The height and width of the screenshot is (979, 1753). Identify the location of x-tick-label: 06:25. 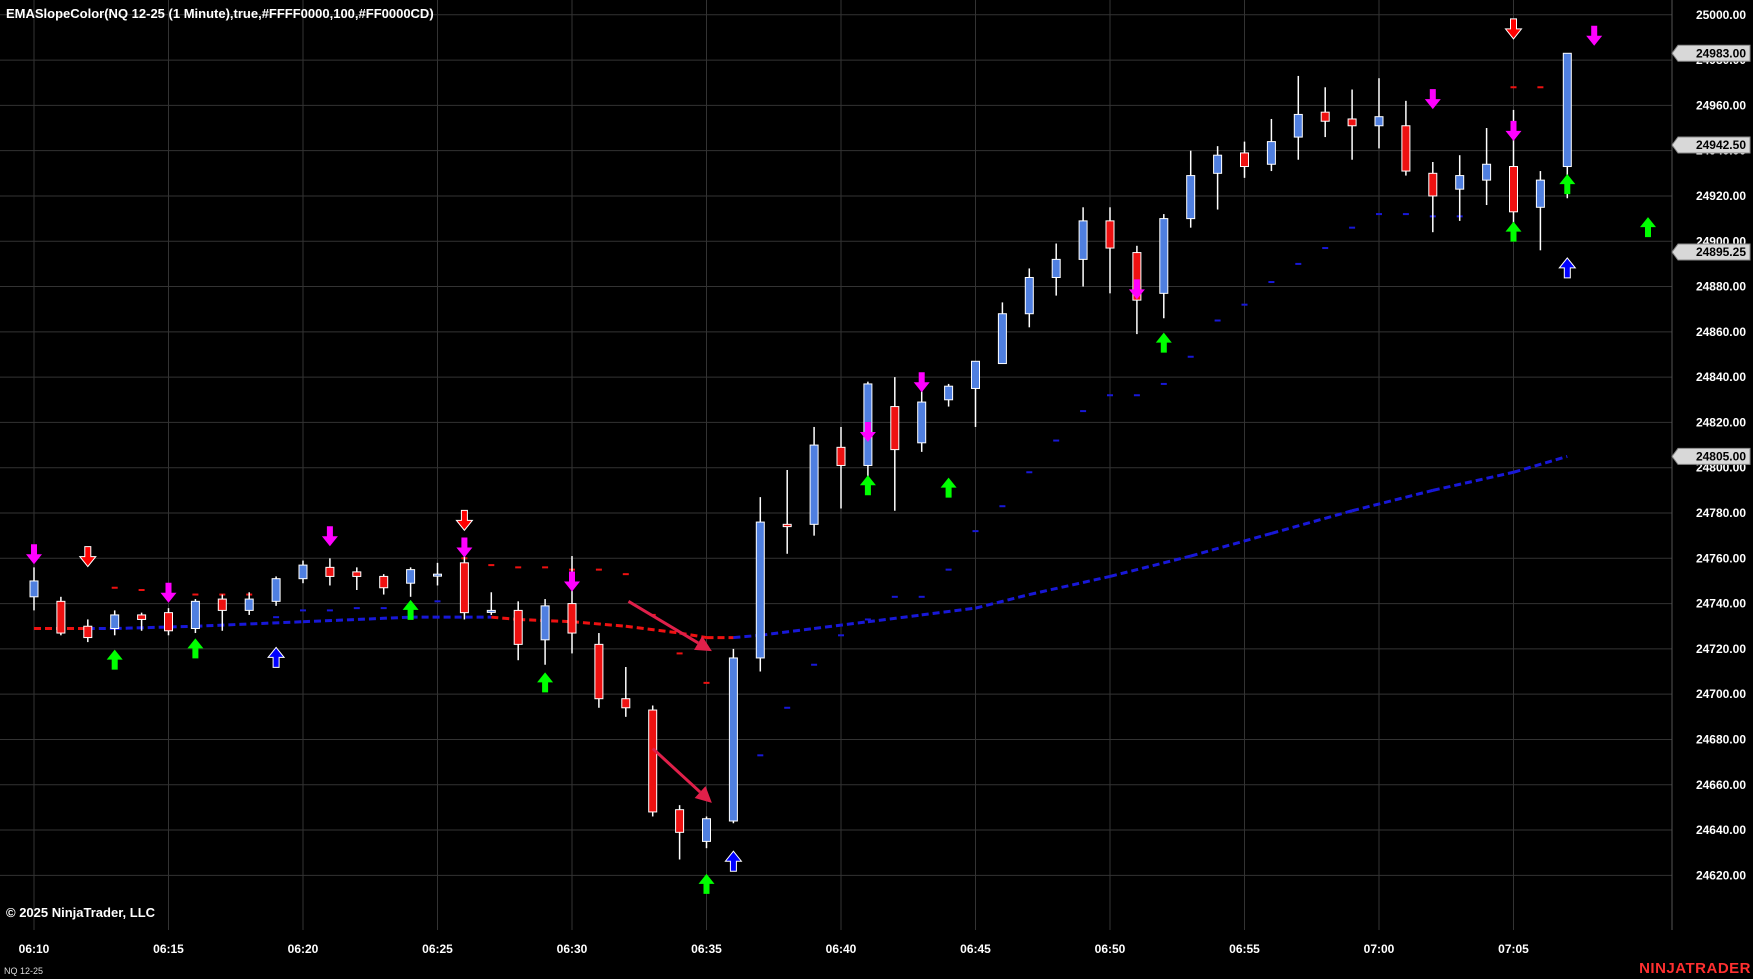
(437, 949).